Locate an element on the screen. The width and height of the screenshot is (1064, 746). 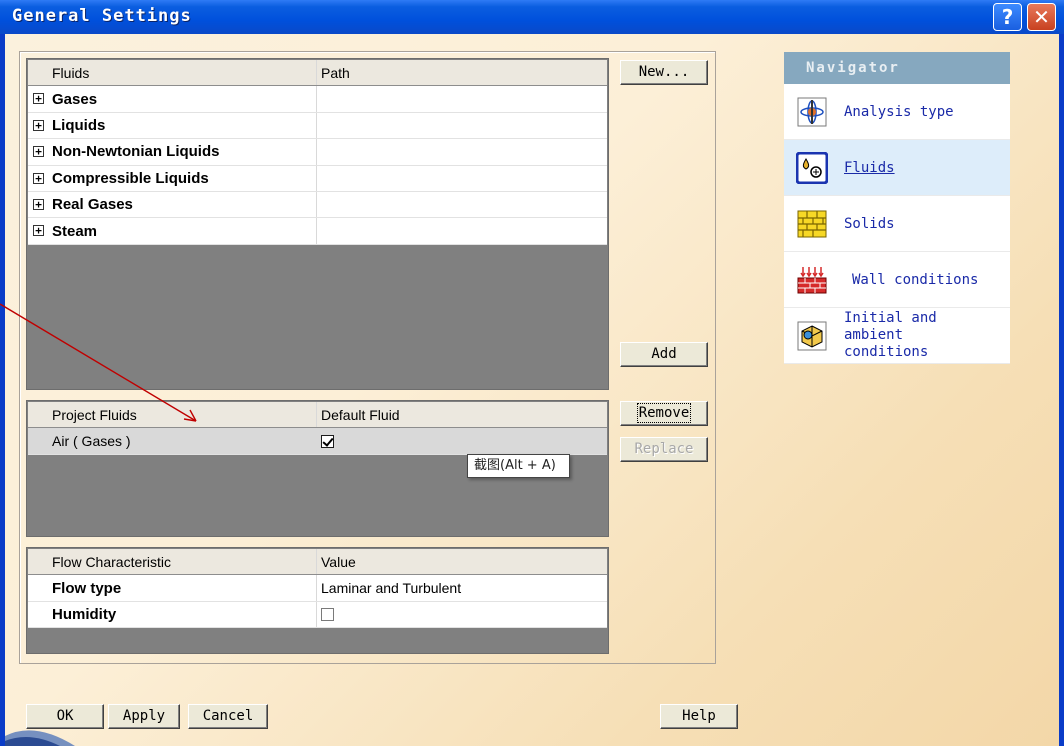
fluid-category-non-newtonian: Non-Newtonian Liquids is located at coordinates (136, 152).